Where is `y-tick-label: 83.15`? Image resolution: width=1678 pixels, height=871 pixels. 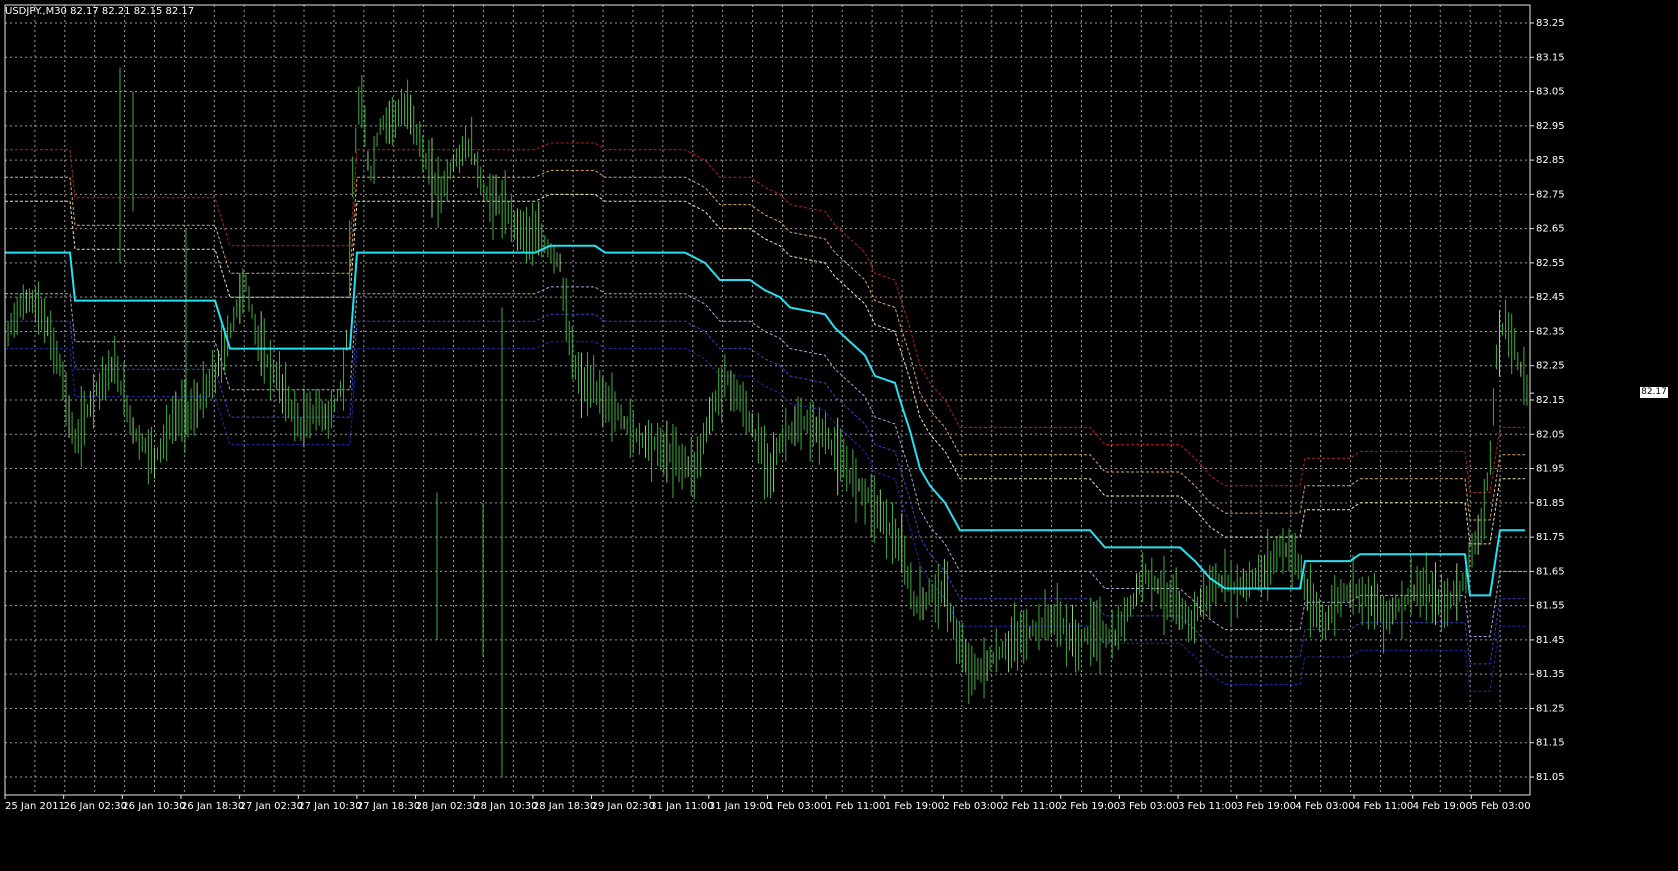
y-tick-label: 83.15 is located at coordinates (1550, 57).